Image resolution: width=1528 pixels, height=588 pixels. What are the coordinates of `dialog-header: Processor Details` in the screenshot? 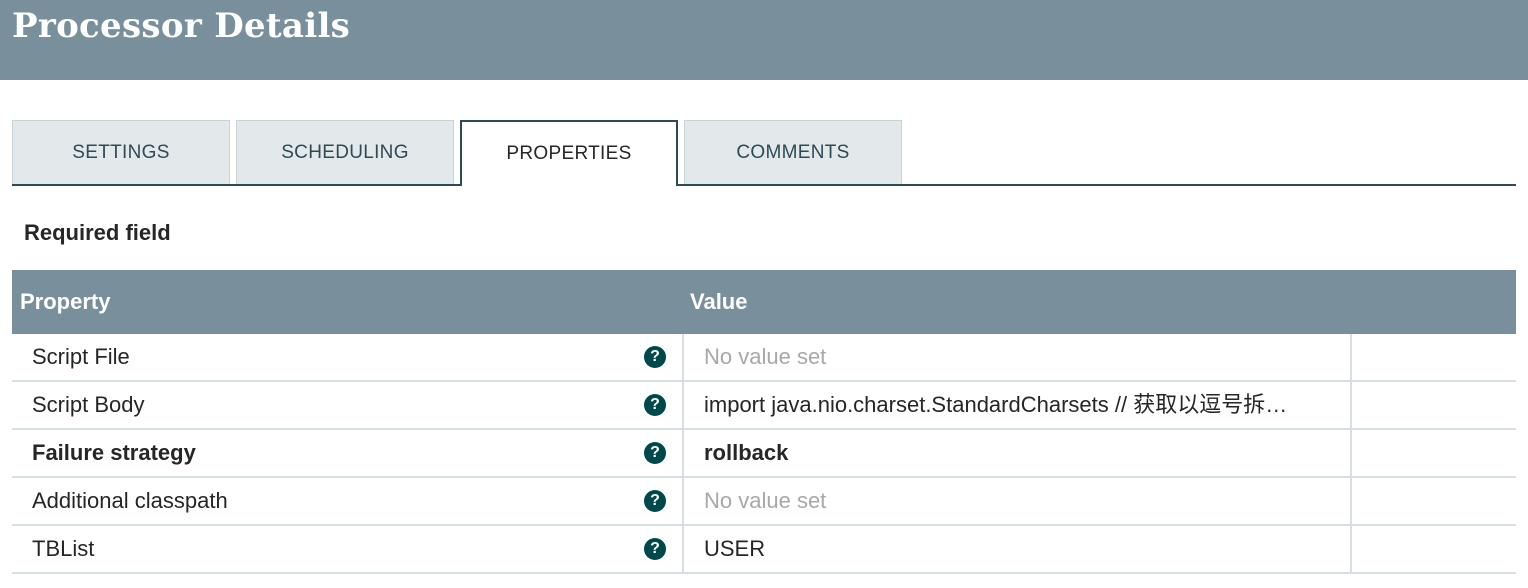 It's located at (764, 40).